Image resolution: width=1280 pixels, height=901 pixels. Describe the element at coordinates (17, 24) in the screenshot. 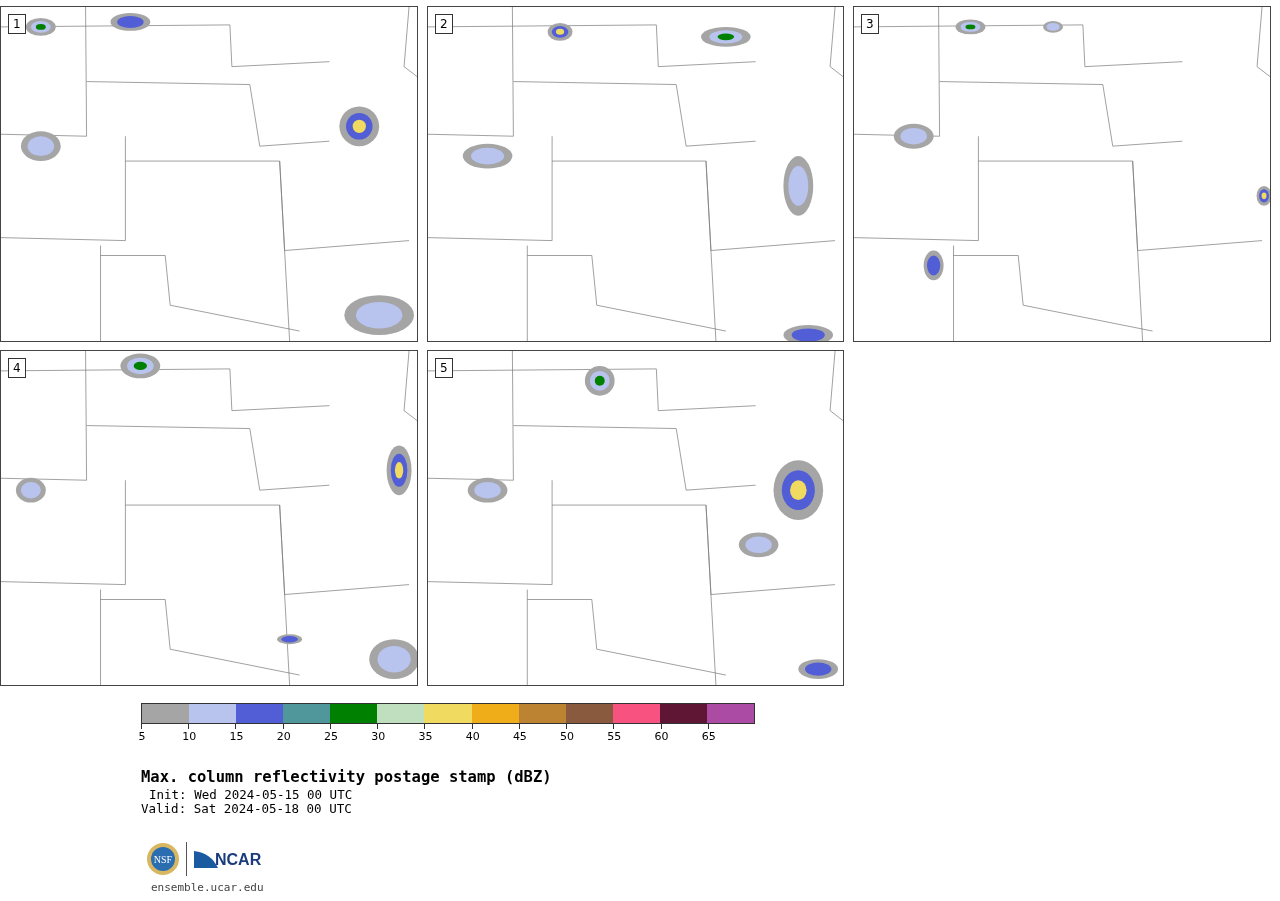

I see `panel-number: 1` at that location.